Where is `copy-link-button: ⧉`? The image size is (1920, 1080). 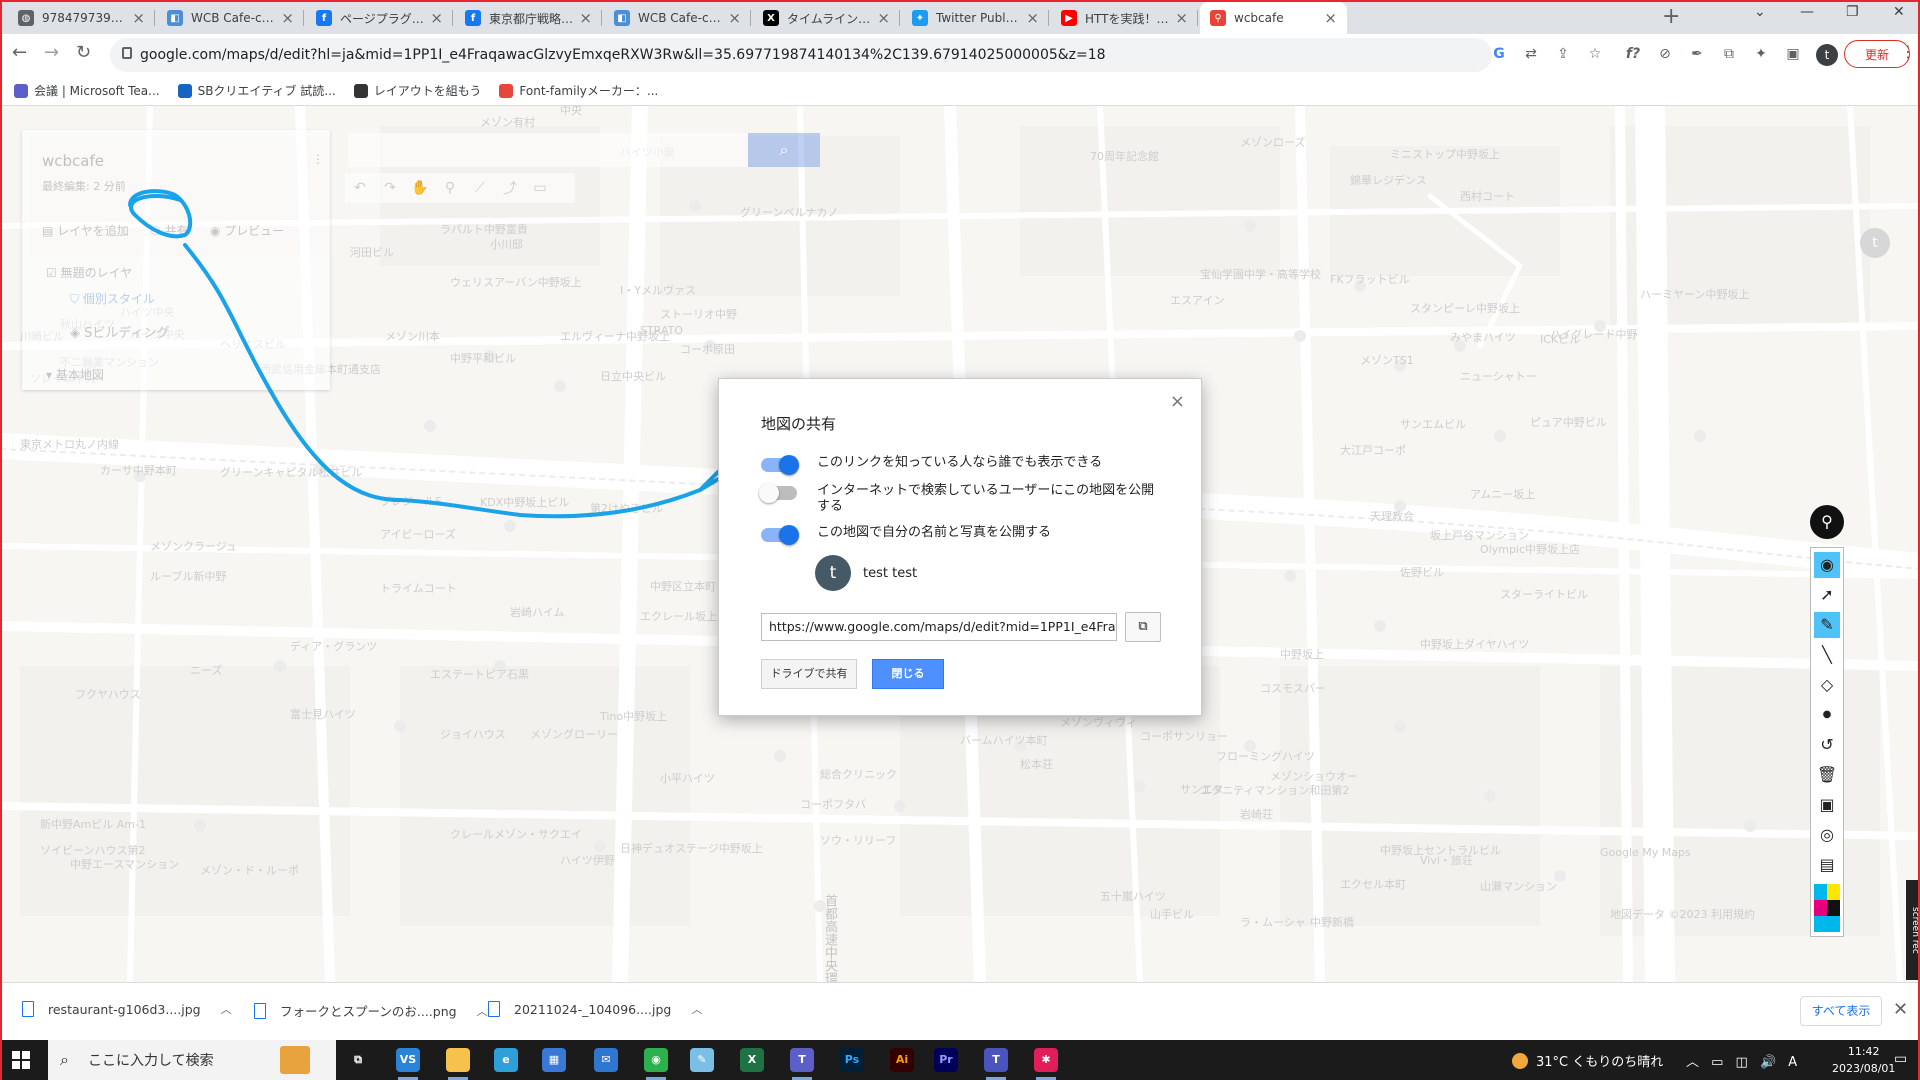
copy-link-button: ⧉ is located at coordinates (1143, 627).